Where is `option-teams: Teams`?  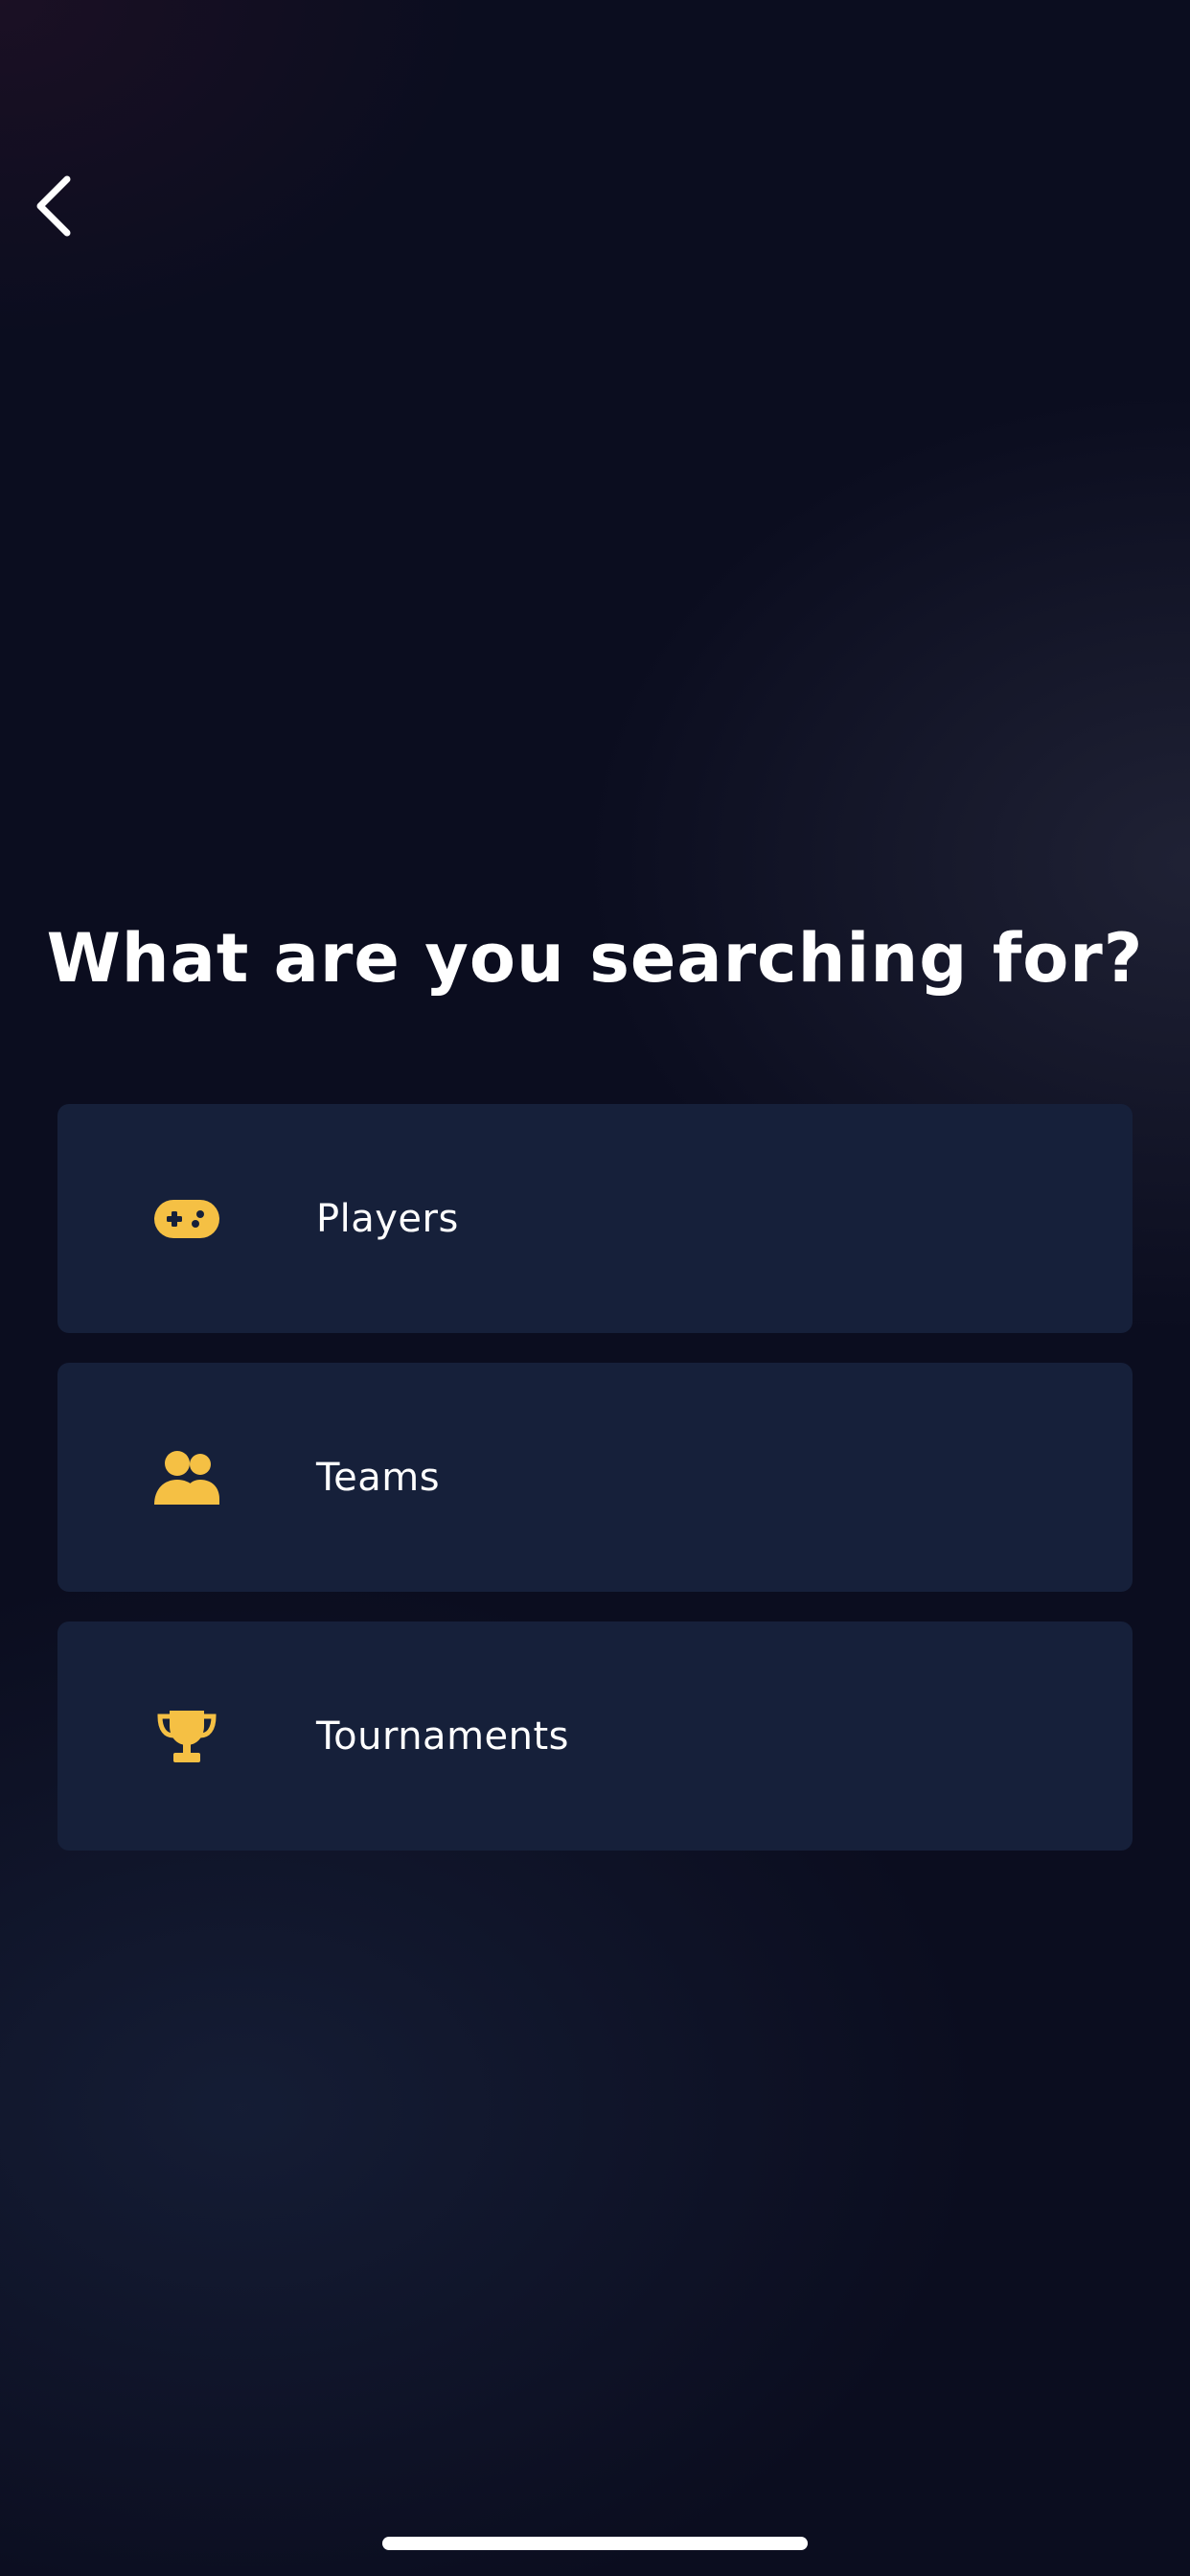
option-teams: Teams is located at coordinates (595, 1477).